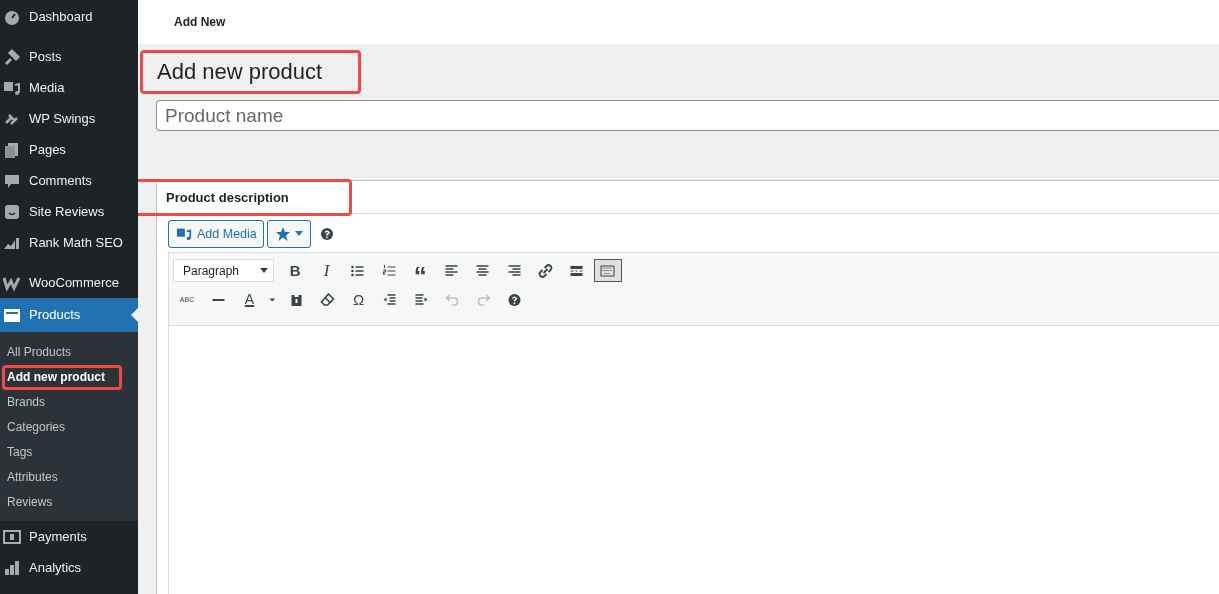 This screenshot has width=1219, height=594. What do you see at coordinates (69, 16) in the screenshot?
I see `menu-item: Dashboard` at bounding box center [69, 16].